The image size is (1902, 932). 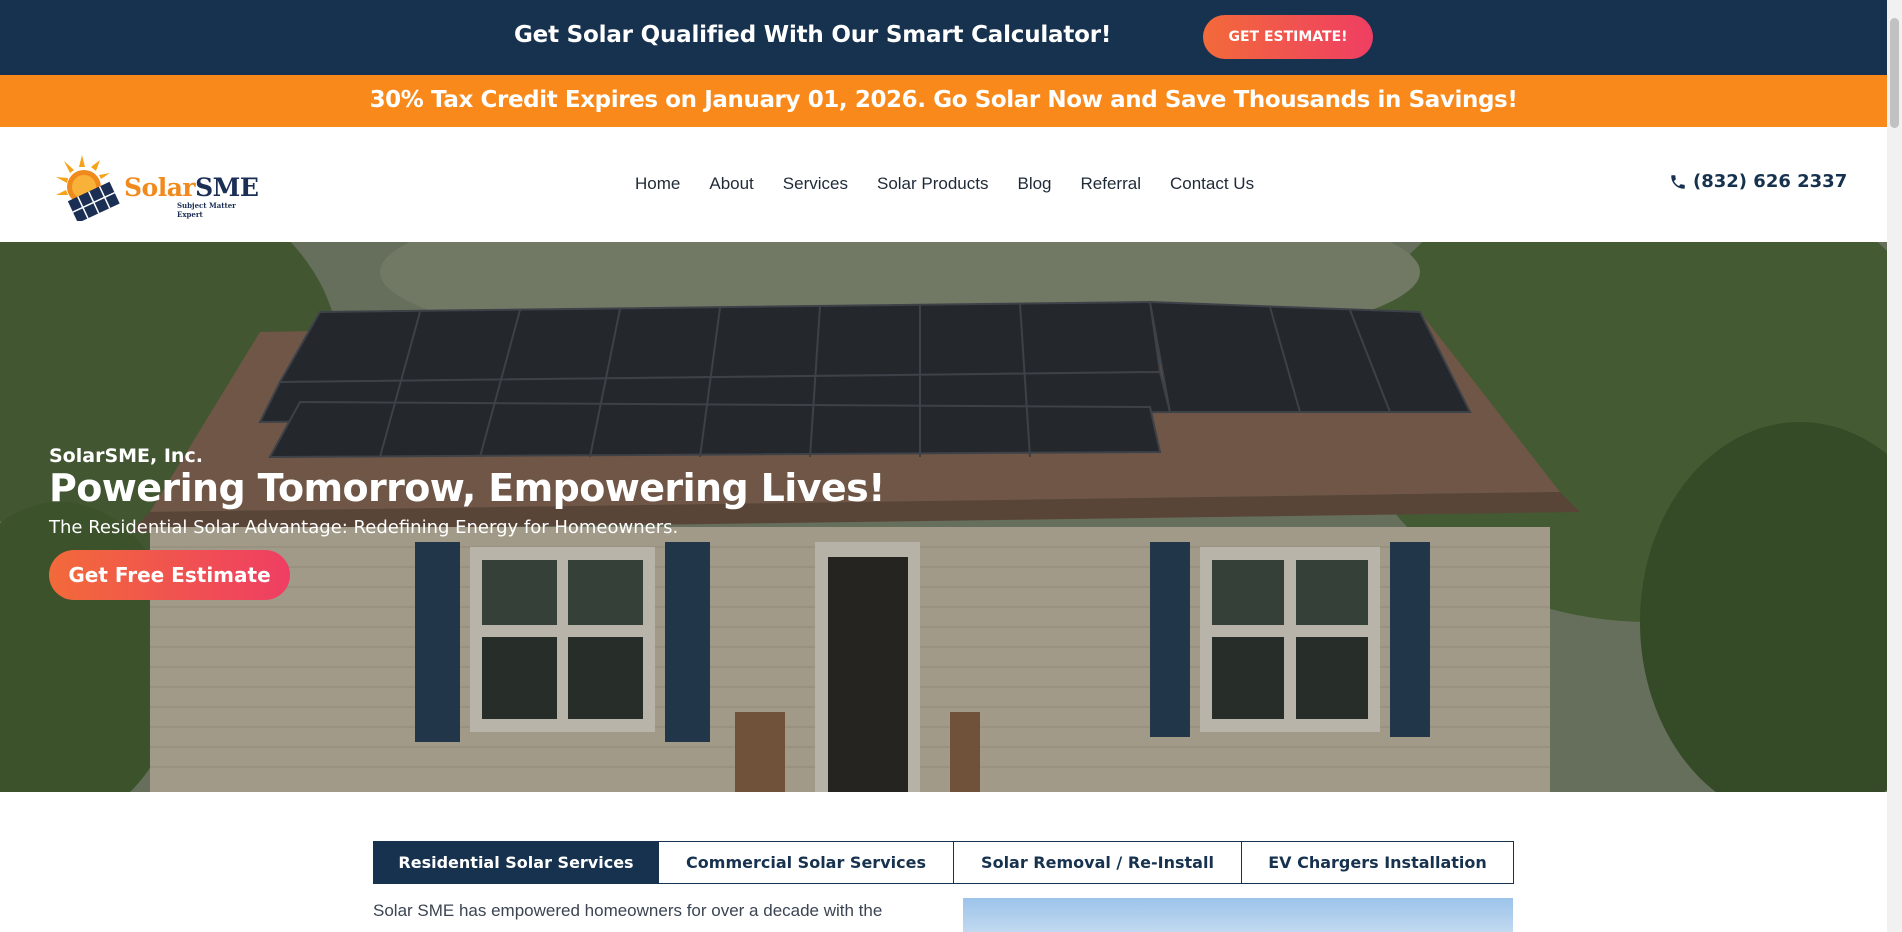 I want to click on phone-icon, so click(x=1678, y=181).